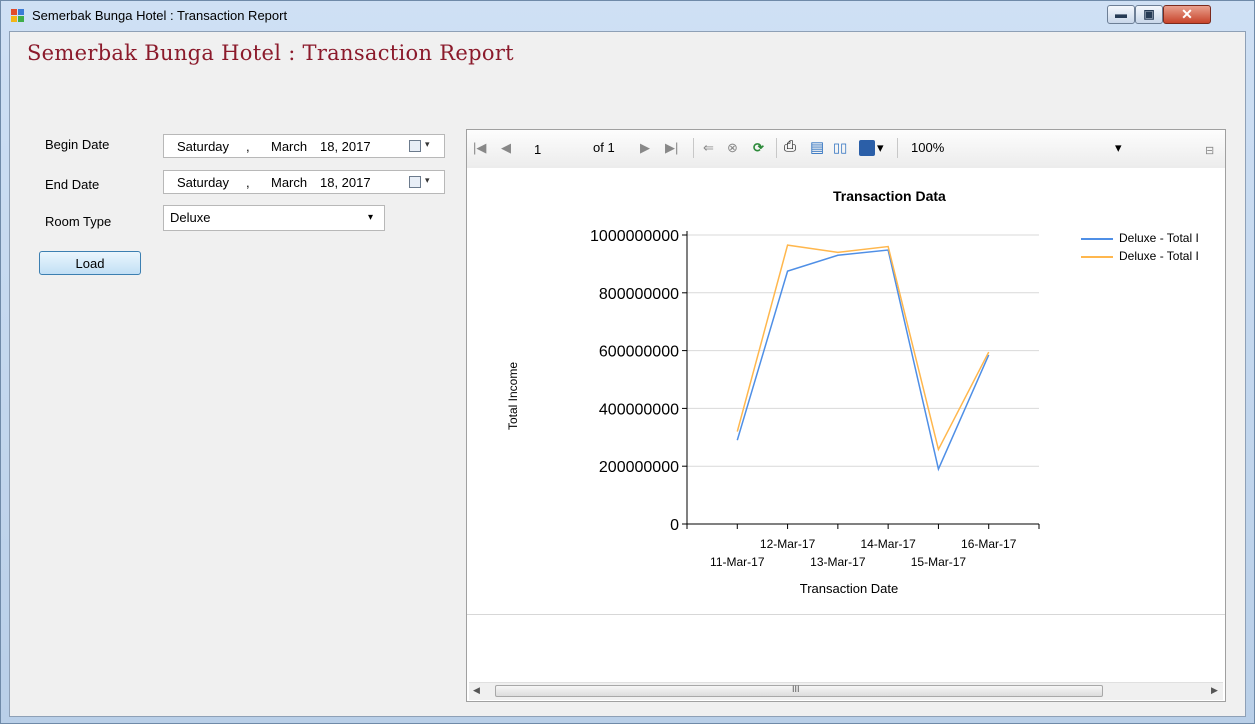 The height and width of the screenshot is (724, 1255). Describe the element at coordinates (817, 147) in the screenshot. I see `print-layout-icon: ▤` at that location.